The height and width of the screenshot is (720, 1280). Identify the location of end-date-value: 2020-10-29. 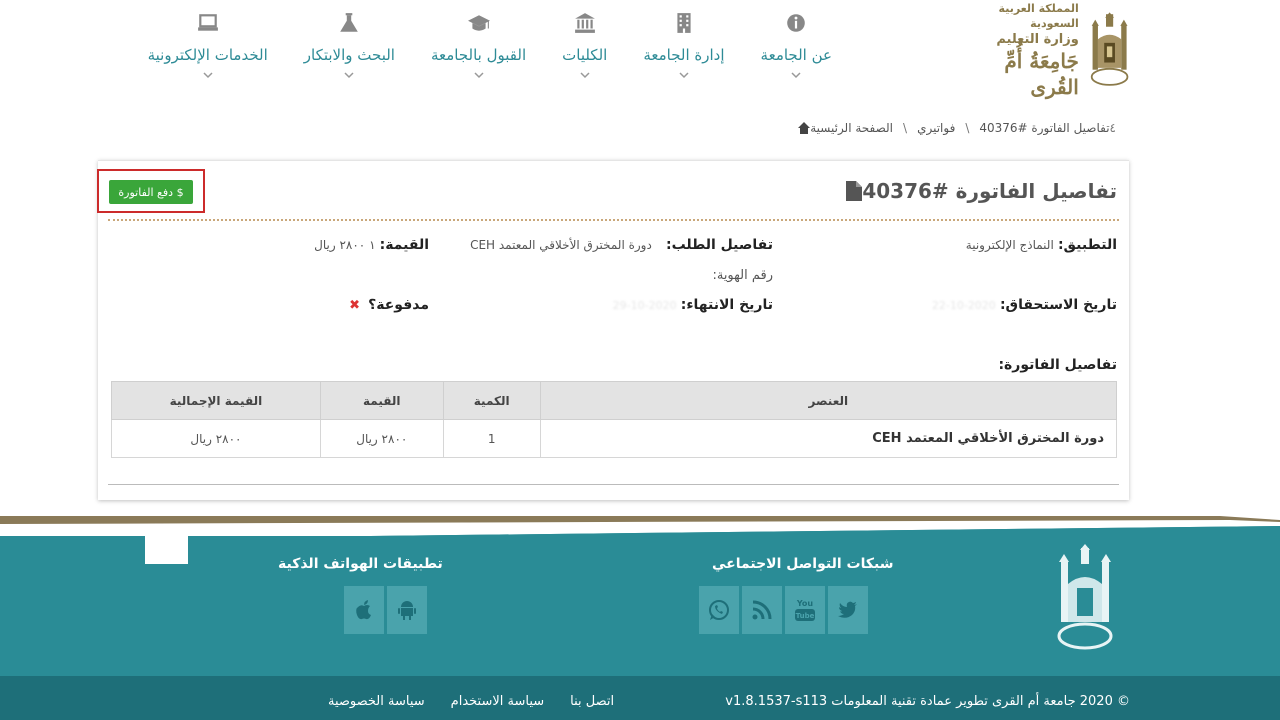
(644, 305).